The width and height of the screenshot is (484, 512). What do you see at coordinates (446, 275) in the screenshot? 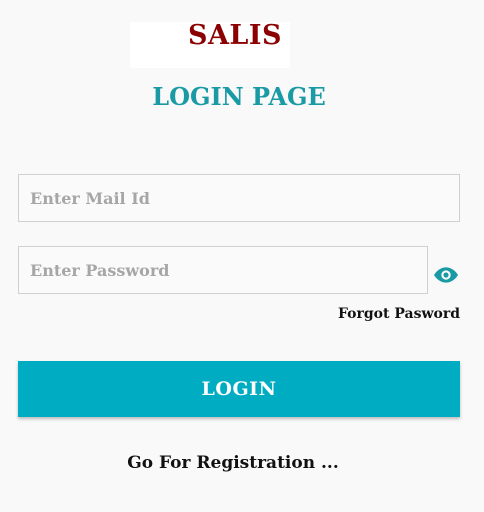
I see `eye-icon` at bounding box center [446, 275].